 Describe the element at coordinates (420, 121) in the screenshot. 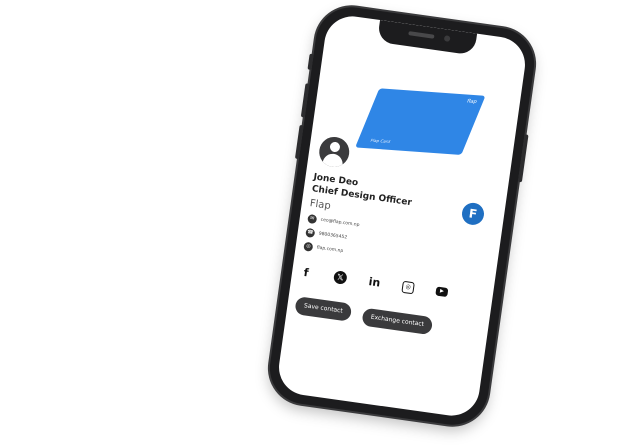

I see `business-card-image: flap Flap Card` at that location.